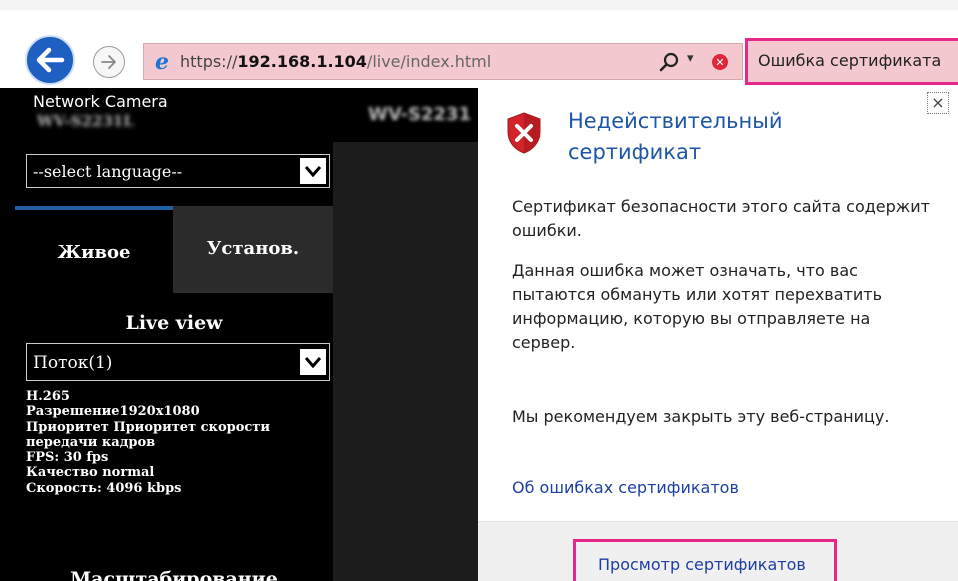  I want to click on close-icon: ×, so click(938, 102).